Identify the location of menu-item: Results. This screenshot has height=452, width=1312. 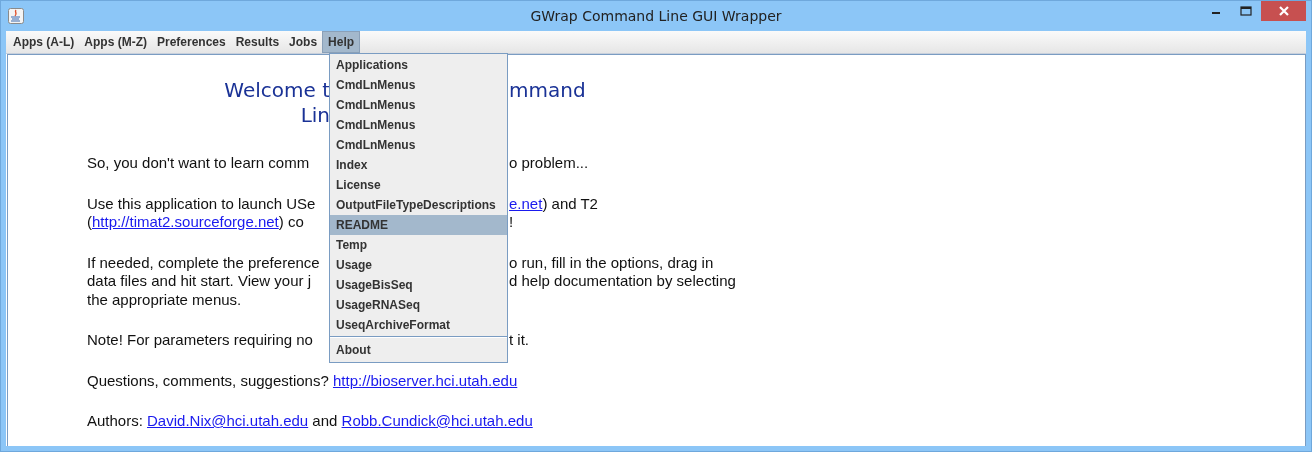
(257, 42).